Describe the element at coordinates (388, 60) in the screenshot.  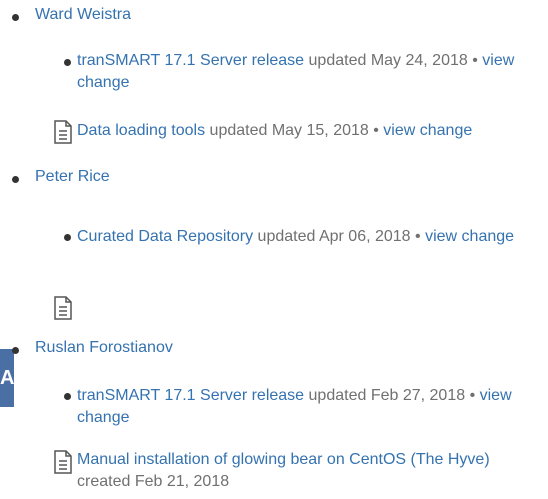
I see `item-meta: updated May 24, 2018` at that location.